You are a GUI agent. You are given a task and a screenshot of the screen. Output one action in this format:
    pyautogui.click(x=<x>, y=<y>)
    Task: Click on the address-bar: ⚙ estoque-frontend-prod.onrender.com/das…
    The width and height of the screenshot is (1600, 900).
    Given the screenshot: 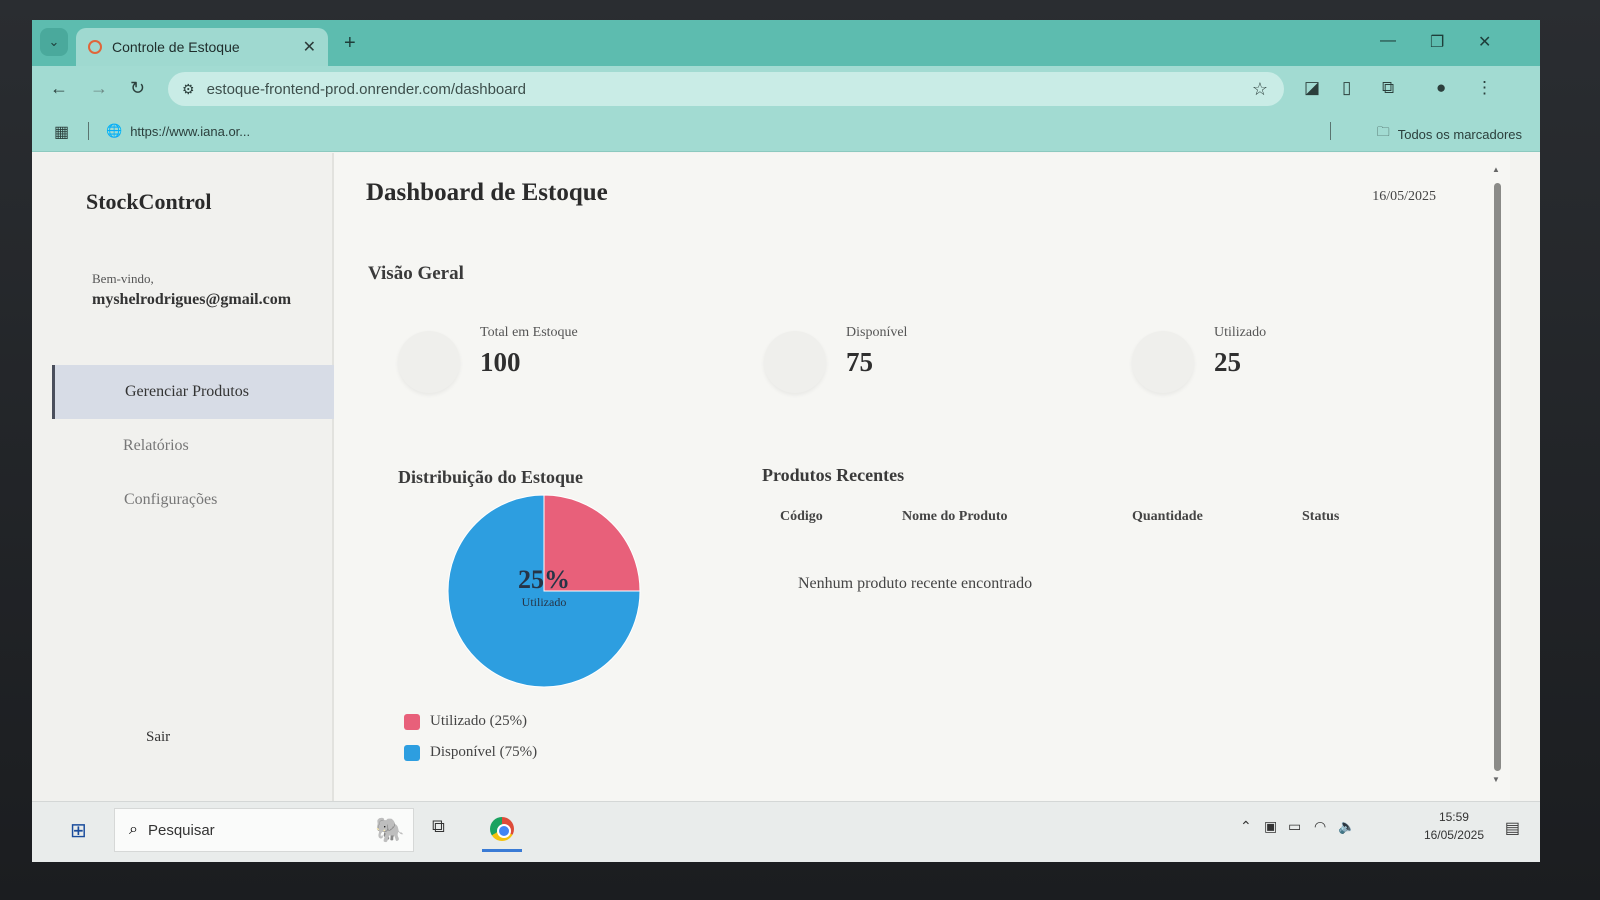 What is the action you would take?
    pyautogui.click(x=726, y=89)
    